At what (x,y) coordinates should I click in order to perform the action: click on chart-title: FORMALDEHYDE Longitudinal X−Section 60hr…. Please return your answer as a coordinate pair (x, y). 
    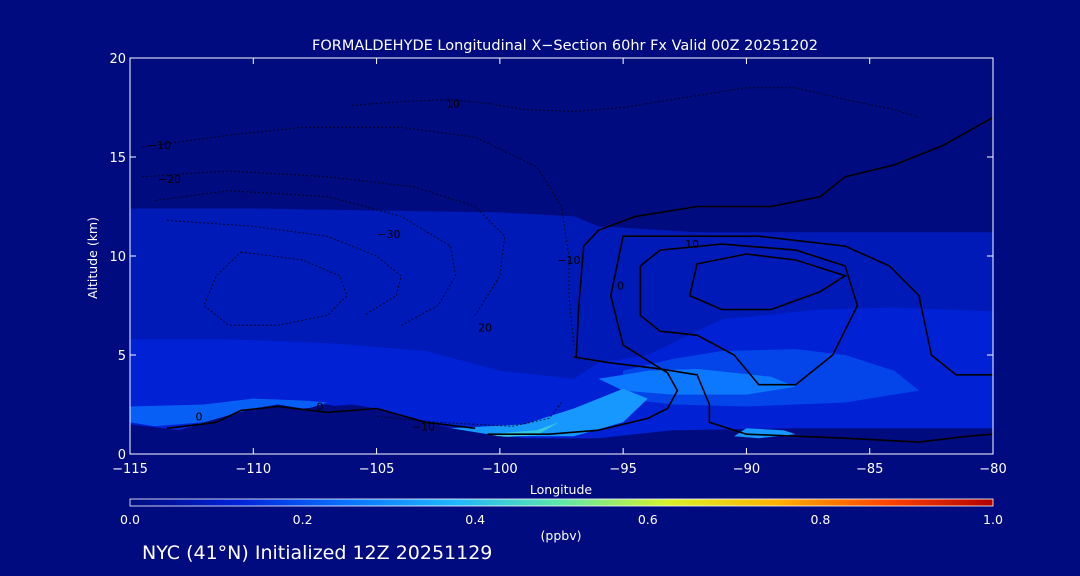
    Looking at the image, I should click on (565, 46).